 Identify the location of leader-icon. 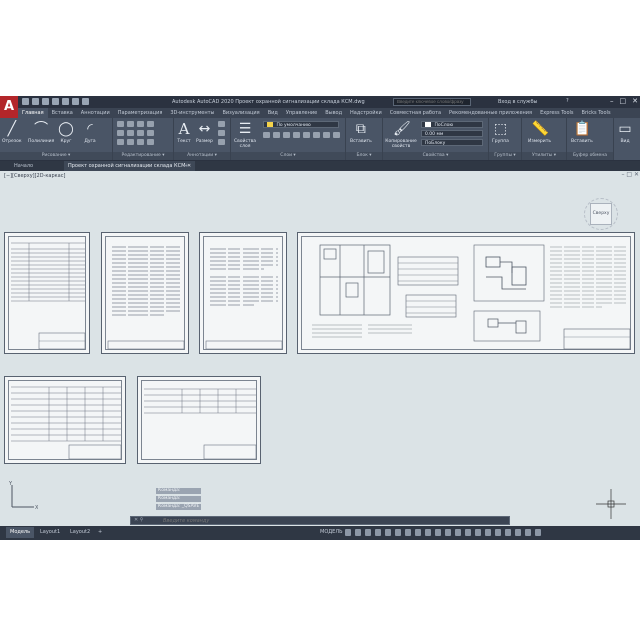
(221, 124).